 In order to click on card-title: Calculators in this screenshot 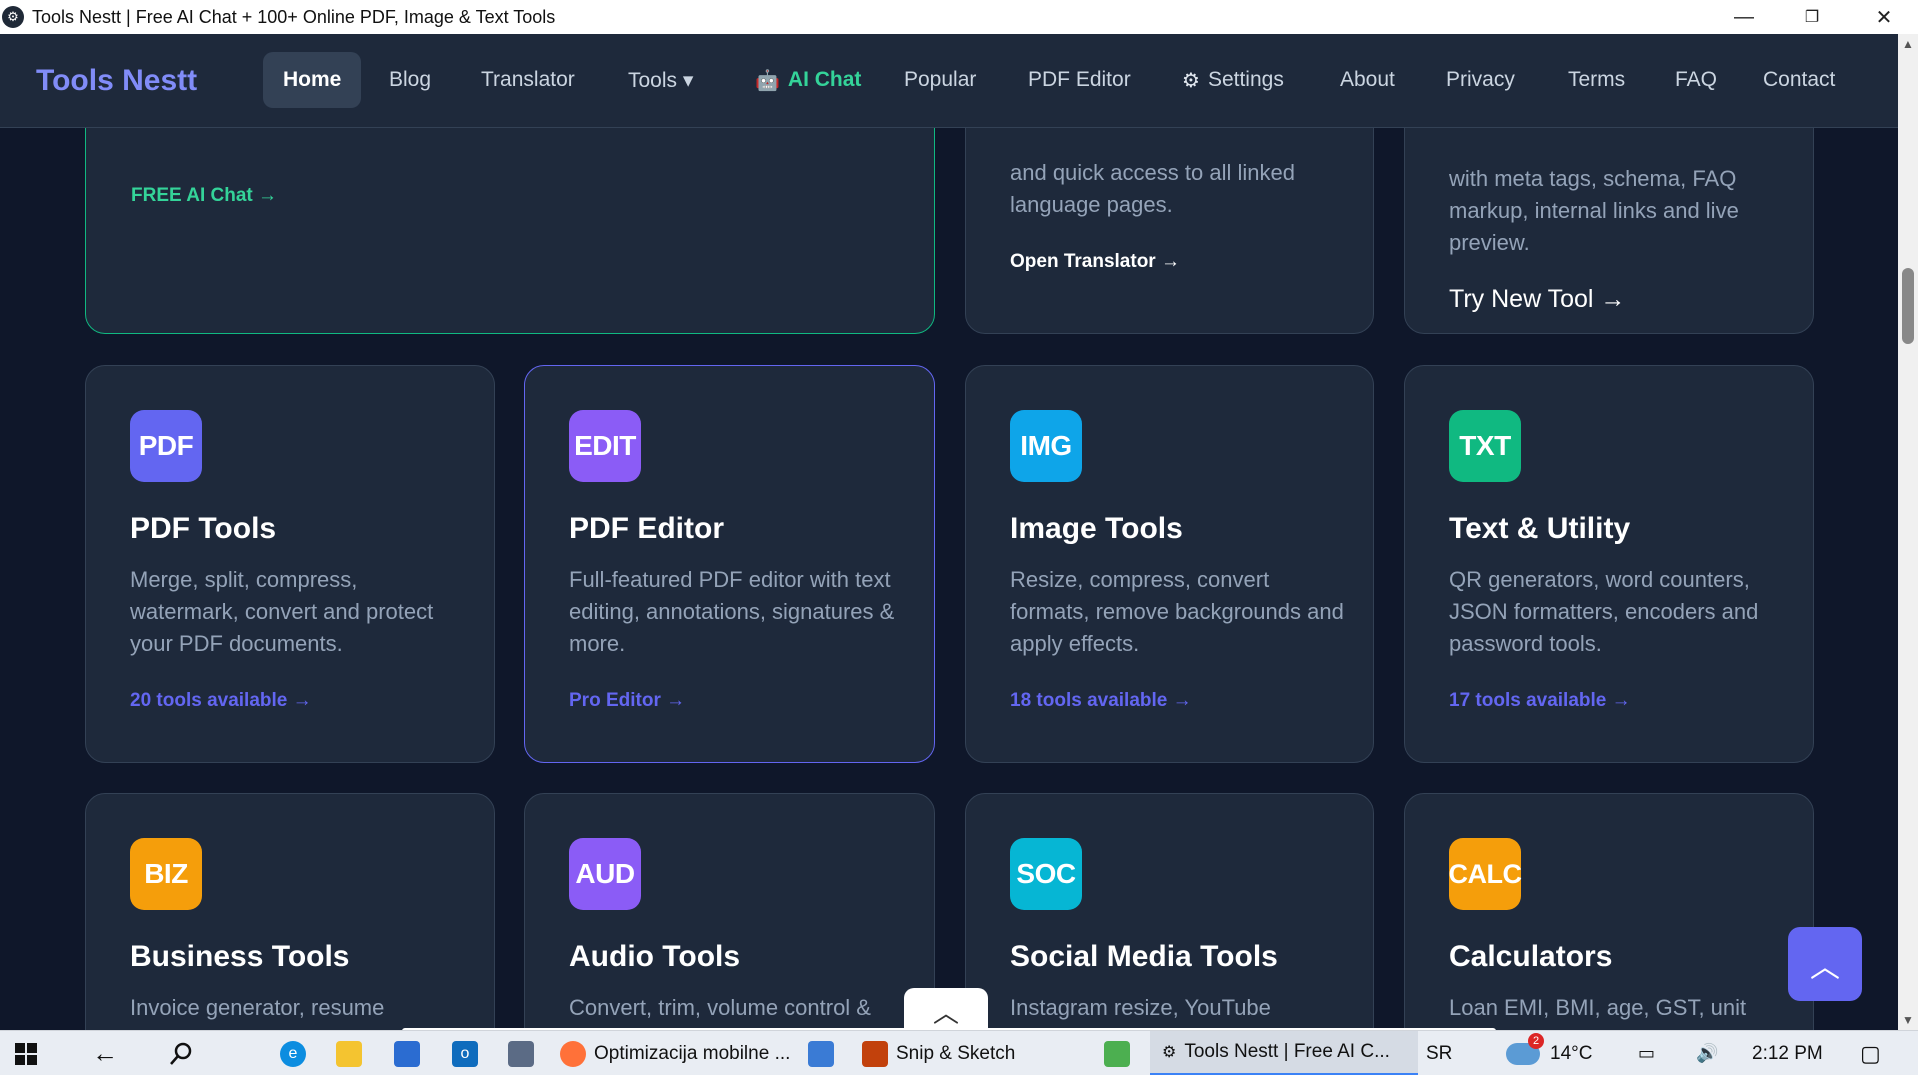, I will do `click(1531, 956)`.